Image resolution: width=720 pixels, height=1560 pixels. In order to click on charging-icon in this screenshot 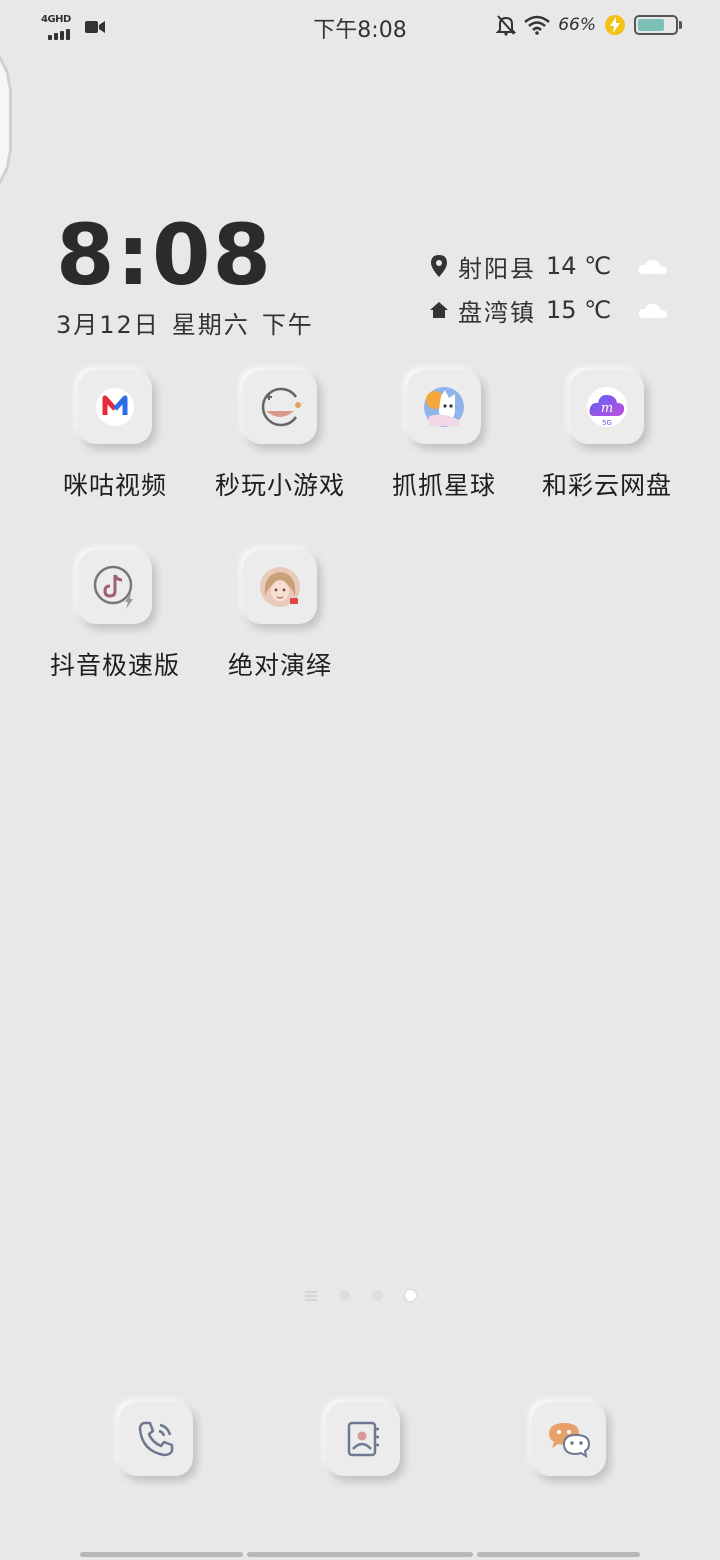, I will do `click(615, 25)`.